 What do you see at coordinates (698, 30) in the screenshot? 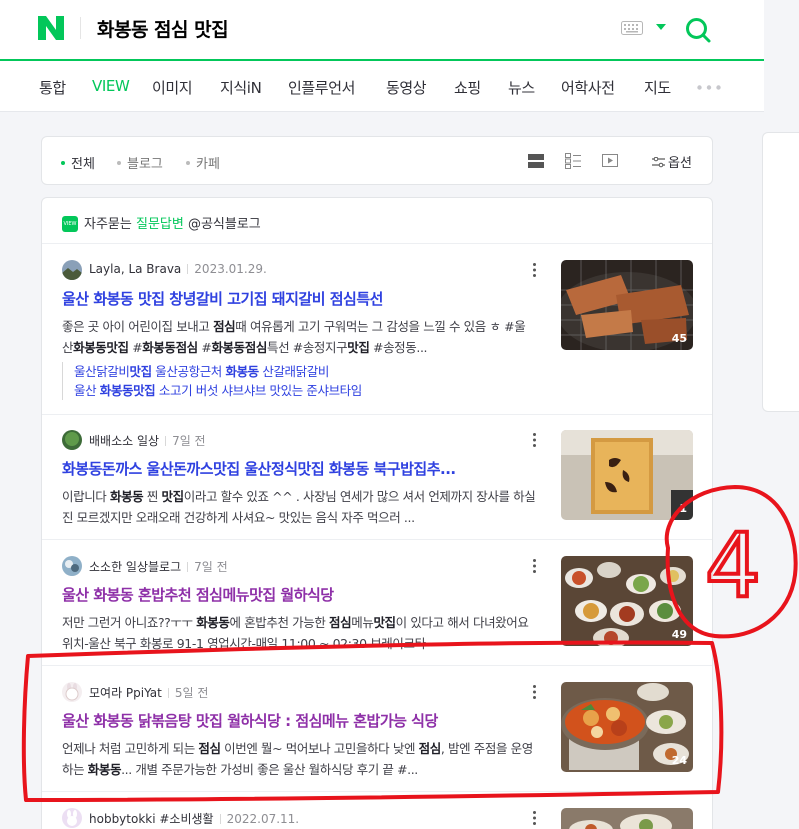
I see `search-icon` at bounding box center [698, 30].